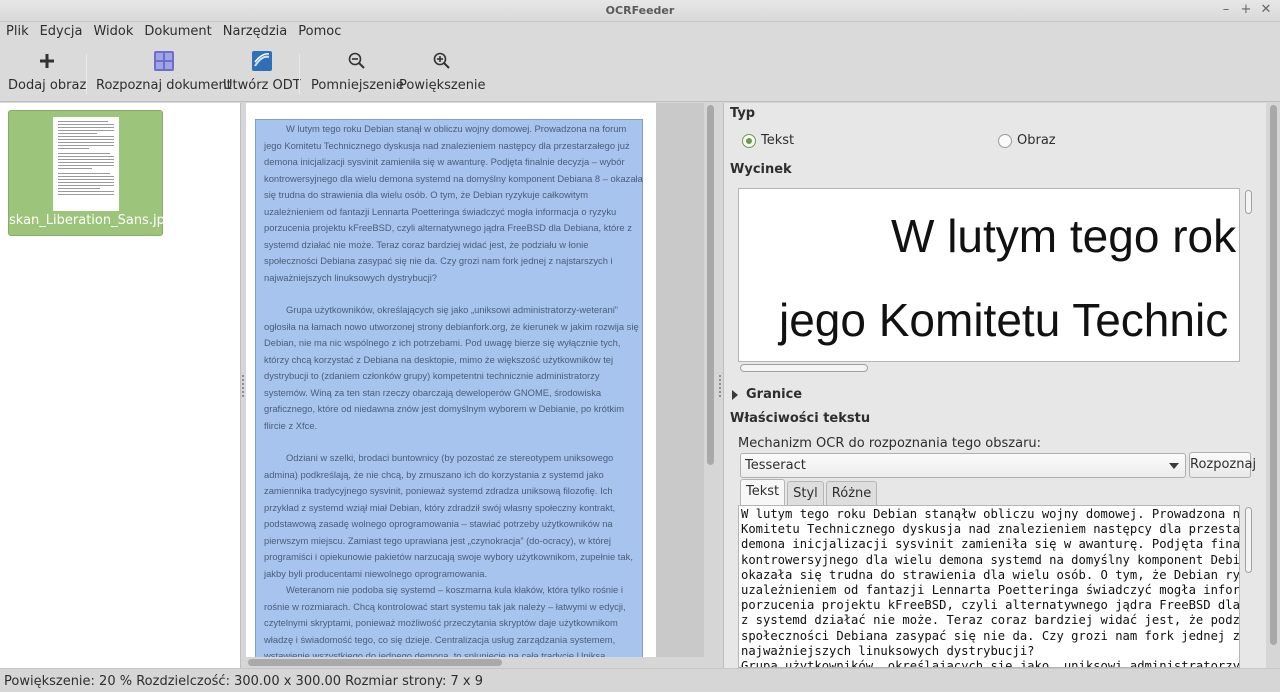  I want to click on page-thumbnail-image, so click(86, 164).